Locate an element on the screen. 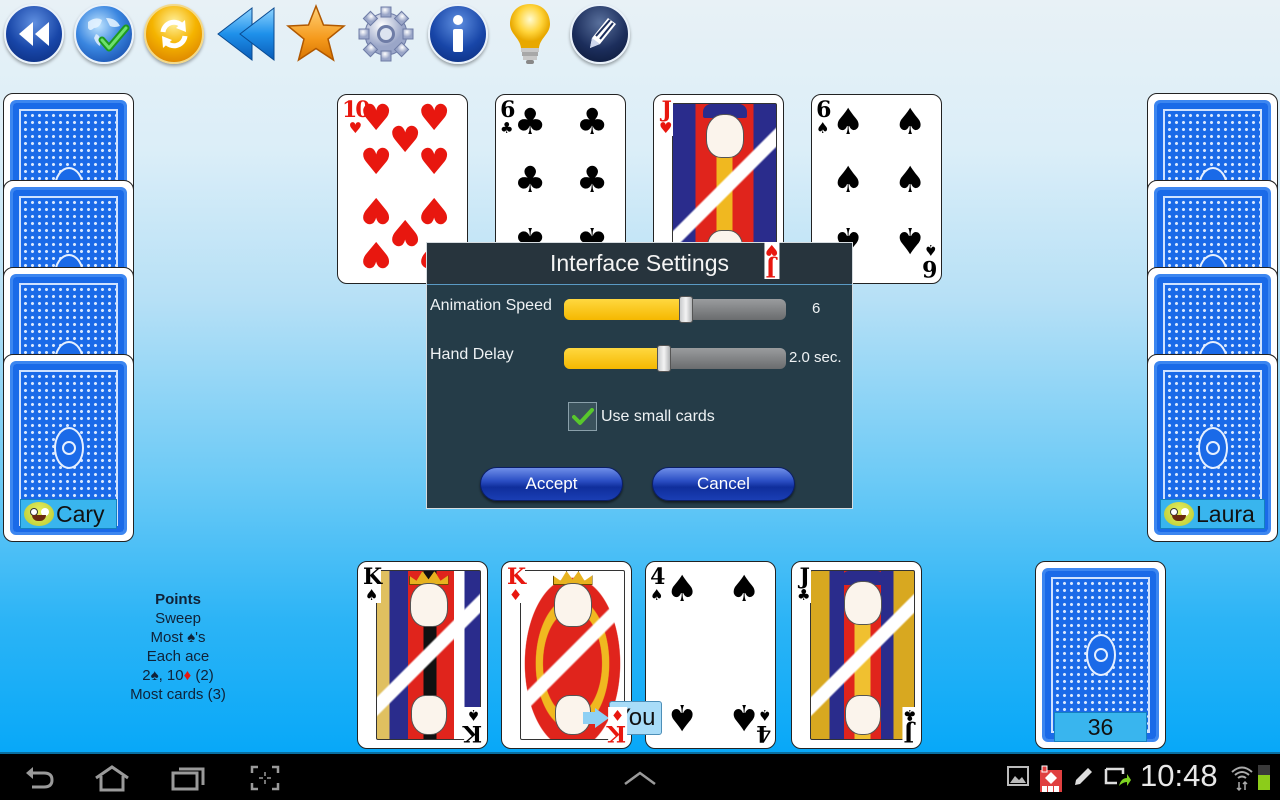  gear-icon is located at coordinates (386, 34).